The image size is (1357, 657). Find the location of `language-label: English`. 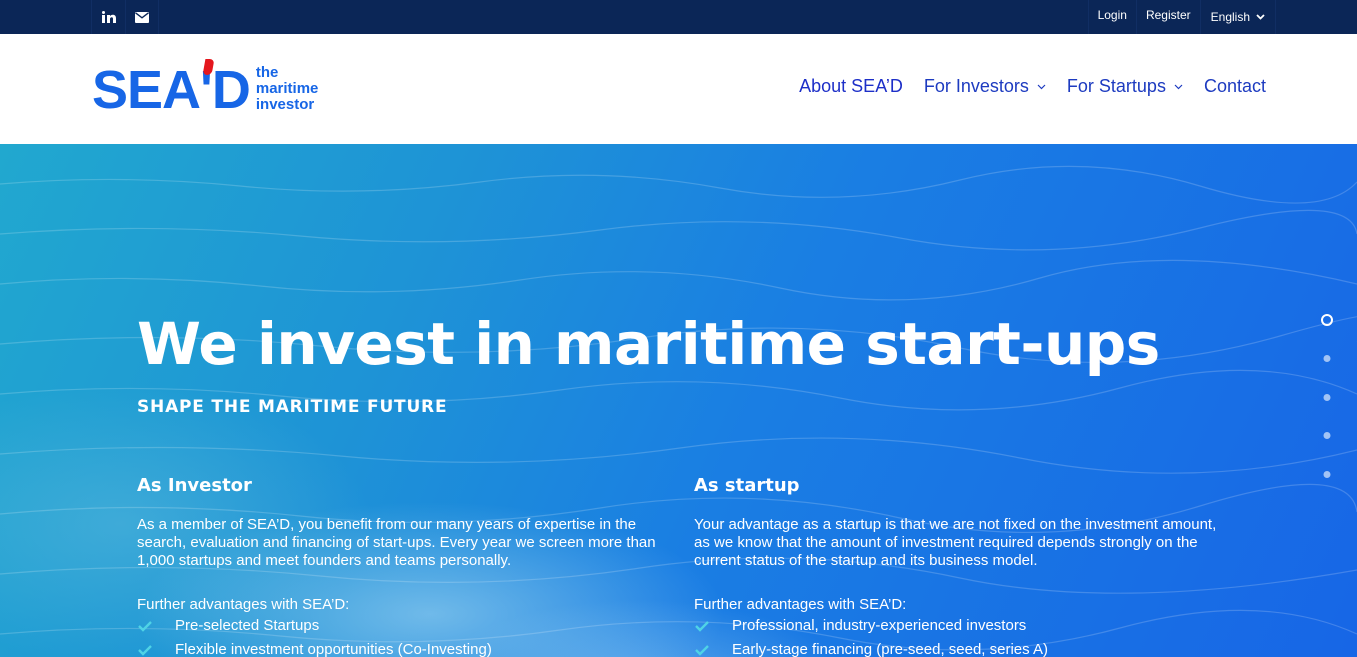

language-label: English is located at coordinates (1230, 17).